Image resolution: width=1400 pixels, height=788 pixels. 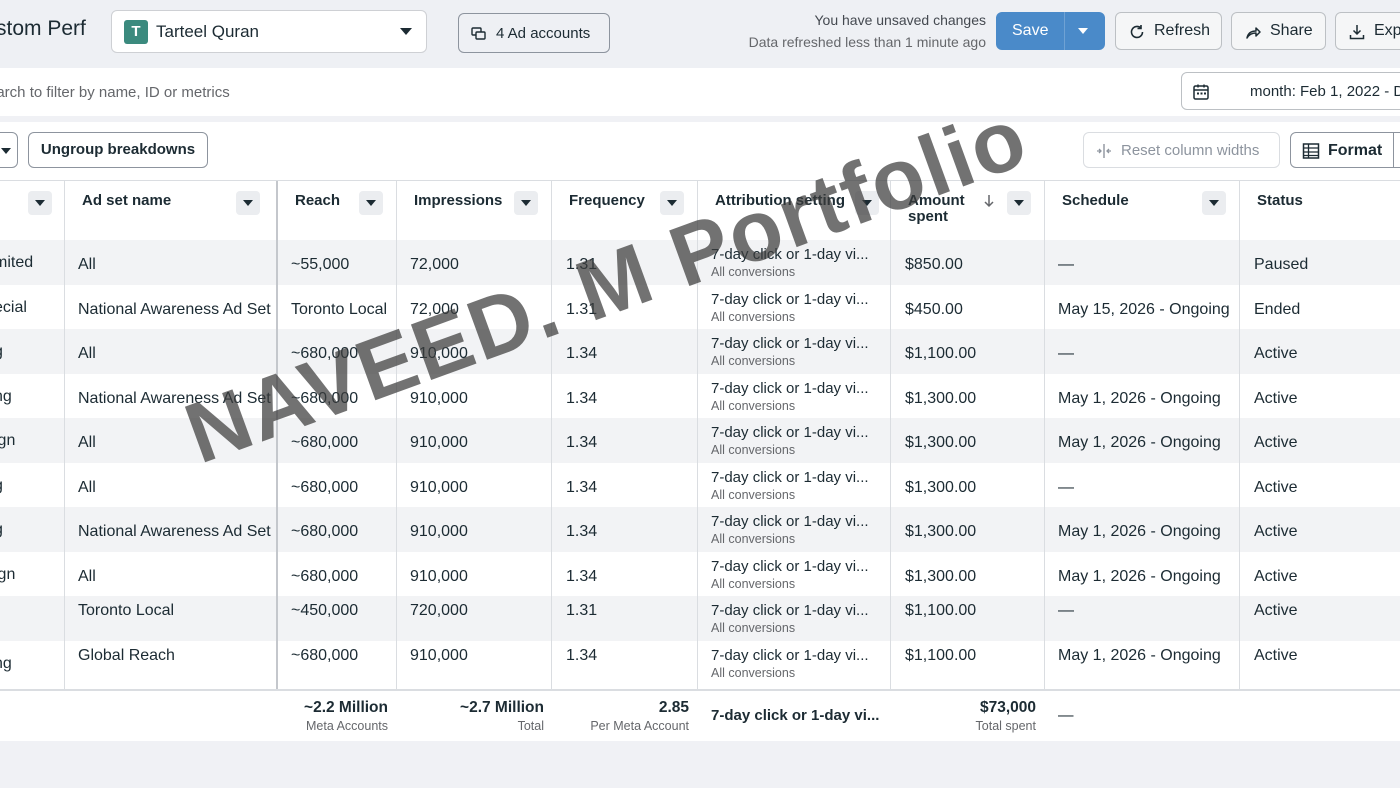 What do you see at coordinates (1290, 91) in the screenshot?
I see `date-range-picker: month: Feb 1, 2022 - D` at bounding box center [1290, 91].